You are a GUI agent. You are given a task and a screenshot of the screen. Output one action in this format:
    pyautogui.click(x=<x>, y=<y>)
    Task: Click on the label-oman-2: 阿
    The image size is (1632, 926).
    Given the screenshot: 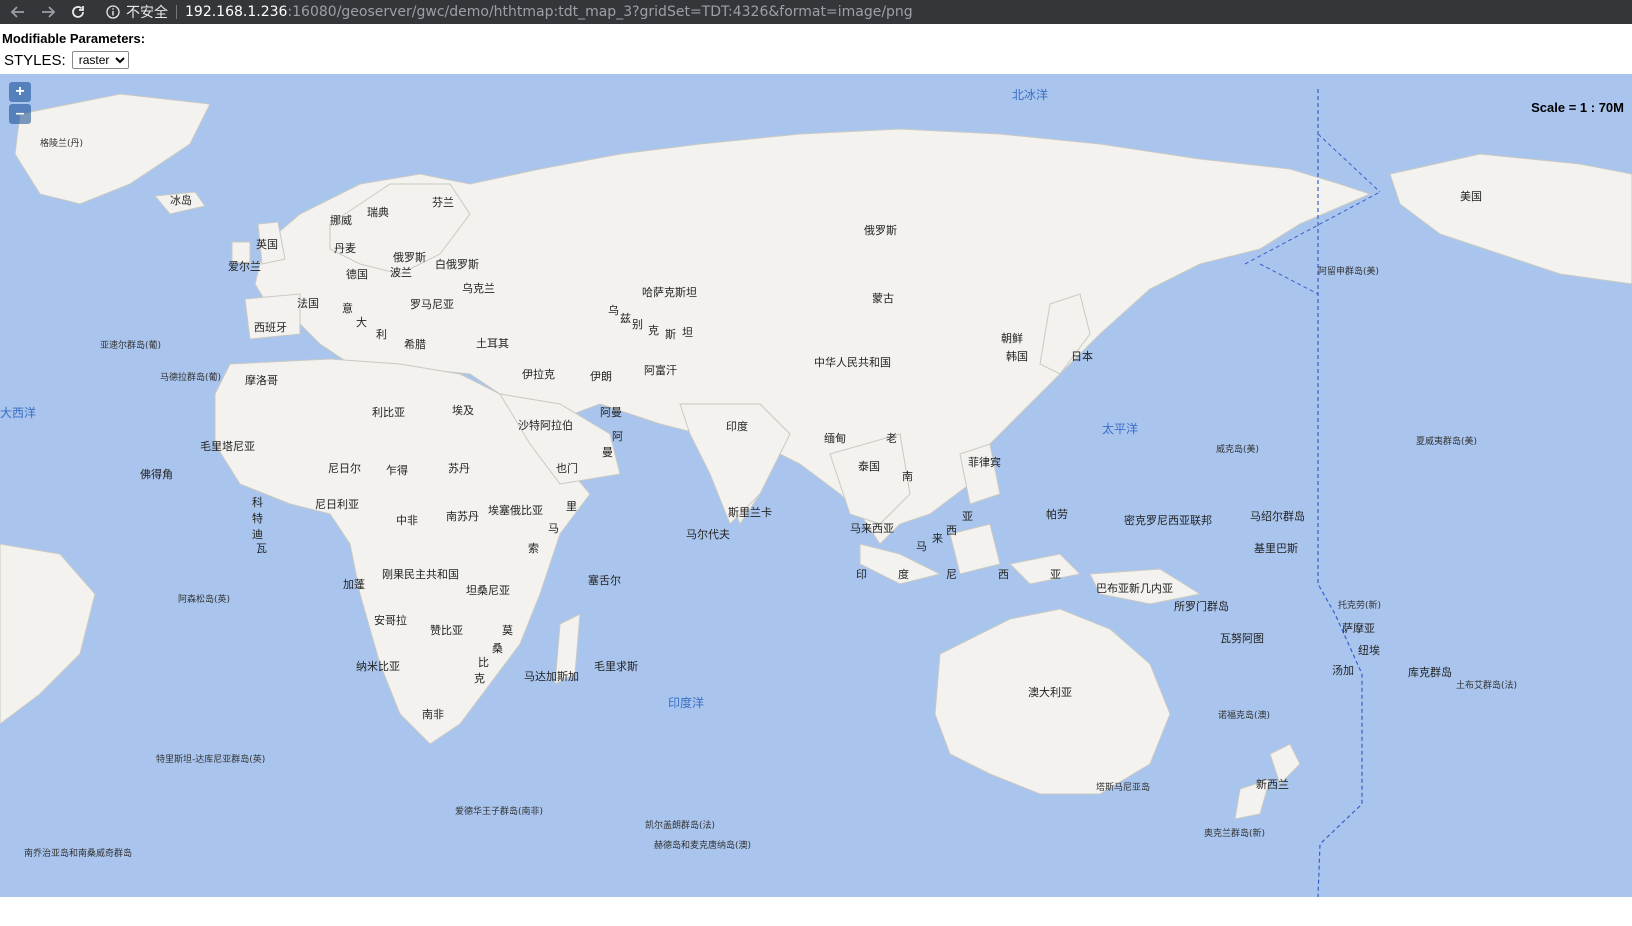 What is the action you would take?
    pyautogui.click(x=617, y=436)
    